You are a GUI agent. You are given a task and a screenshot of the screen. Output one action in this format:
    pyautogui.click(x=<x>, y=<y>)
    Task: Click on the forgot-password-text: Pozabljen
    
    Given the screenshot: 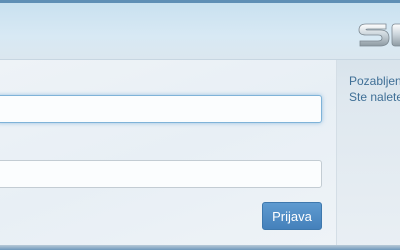 What is the action you would take?
    pyautogui.click(x=374, y=81)
    